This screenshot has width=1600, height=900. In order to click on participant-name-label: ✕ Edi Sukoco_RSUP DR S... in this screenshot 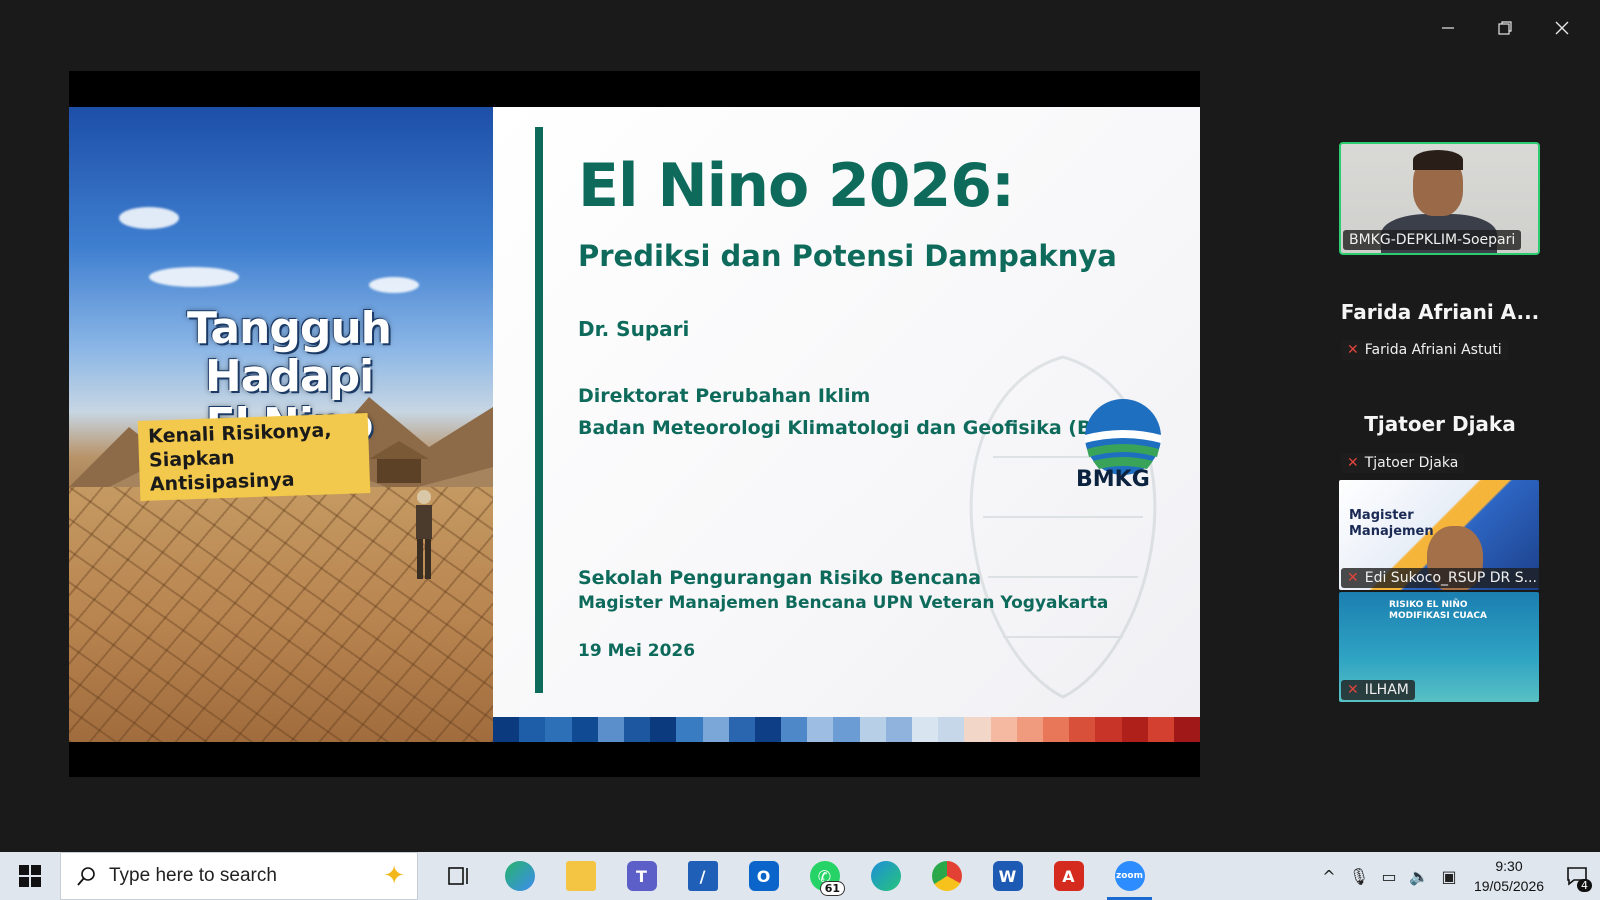, I will do `click(1440, 578)`.